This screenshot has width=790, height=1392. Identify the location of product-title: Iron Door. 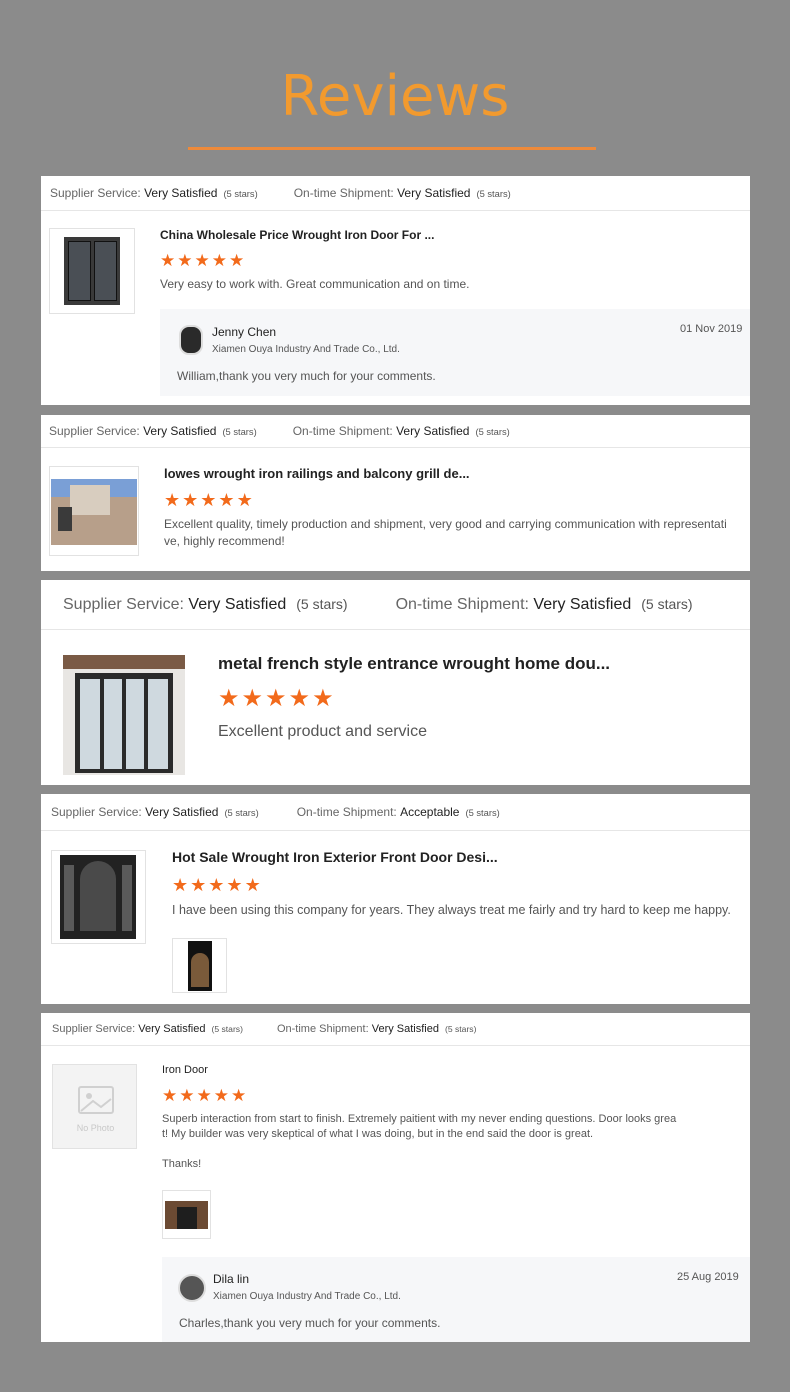
(185, 1070).